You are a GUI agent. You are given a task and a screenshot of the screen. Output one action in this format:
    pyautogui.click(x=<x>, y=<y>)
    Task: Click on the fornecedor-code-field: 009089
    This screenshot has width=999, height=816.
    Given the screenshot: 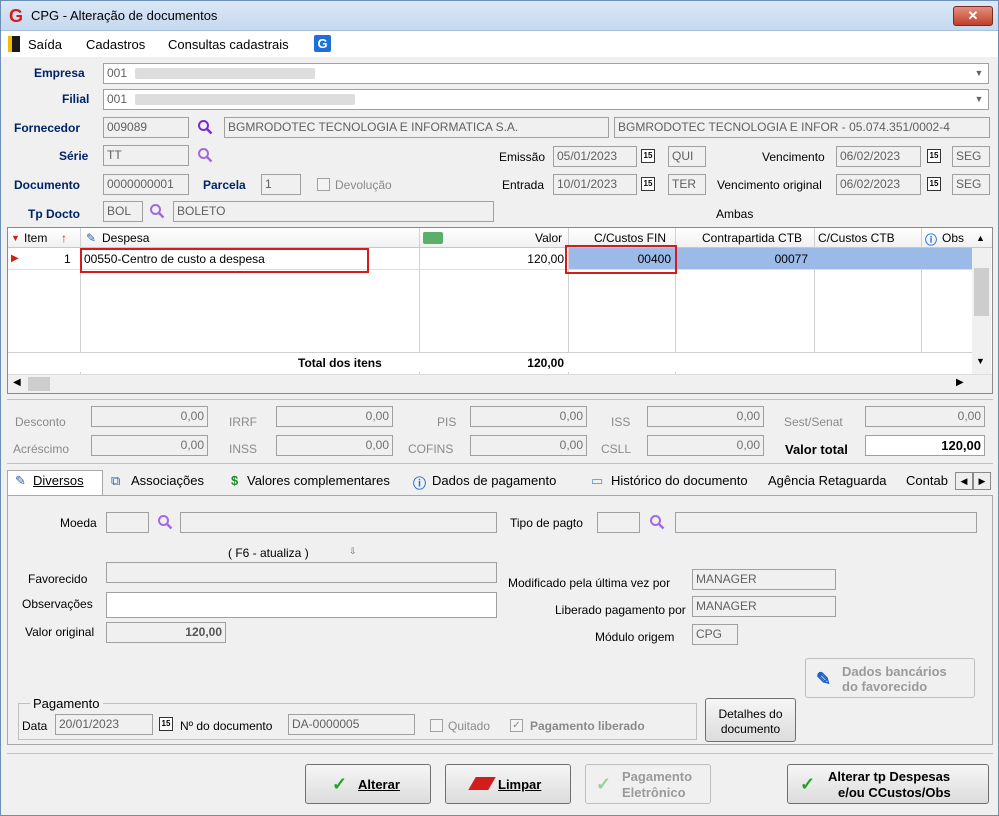 What is the action you would take?
    pyautogui.click(x=146, y=127)
    